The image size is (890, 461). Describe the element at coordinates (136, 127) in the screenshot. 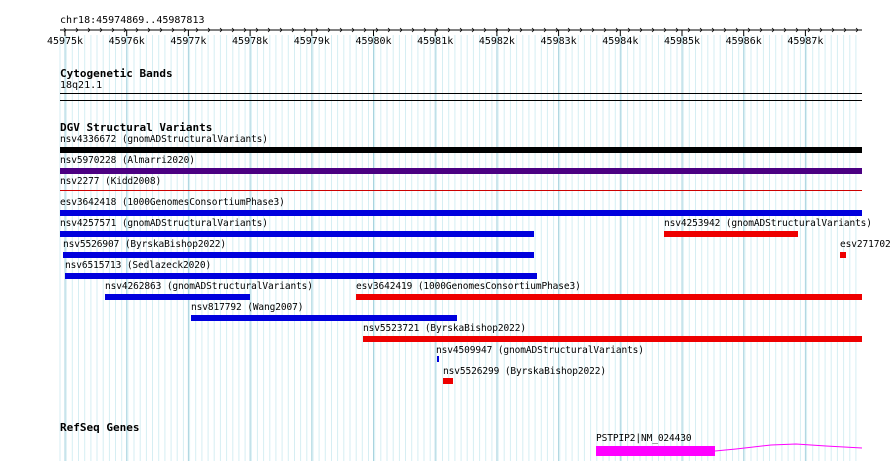

I see `dgv-track-title: DGV Structural Variants` at that location.